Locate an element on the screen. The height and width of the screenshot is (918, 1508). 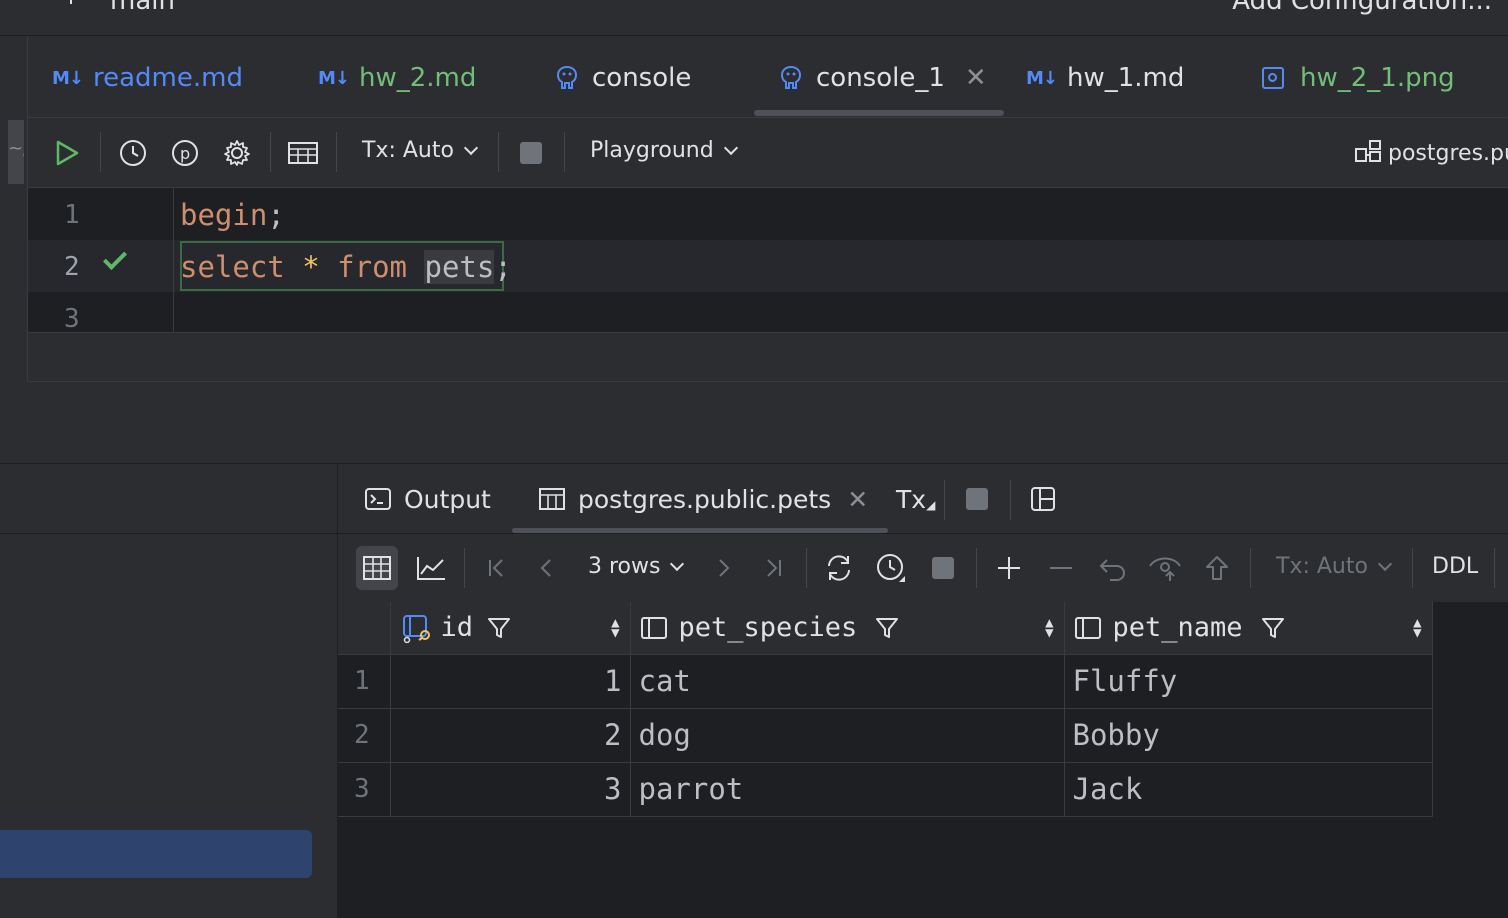
selected-tree-item is located at coordinates (156, 854).